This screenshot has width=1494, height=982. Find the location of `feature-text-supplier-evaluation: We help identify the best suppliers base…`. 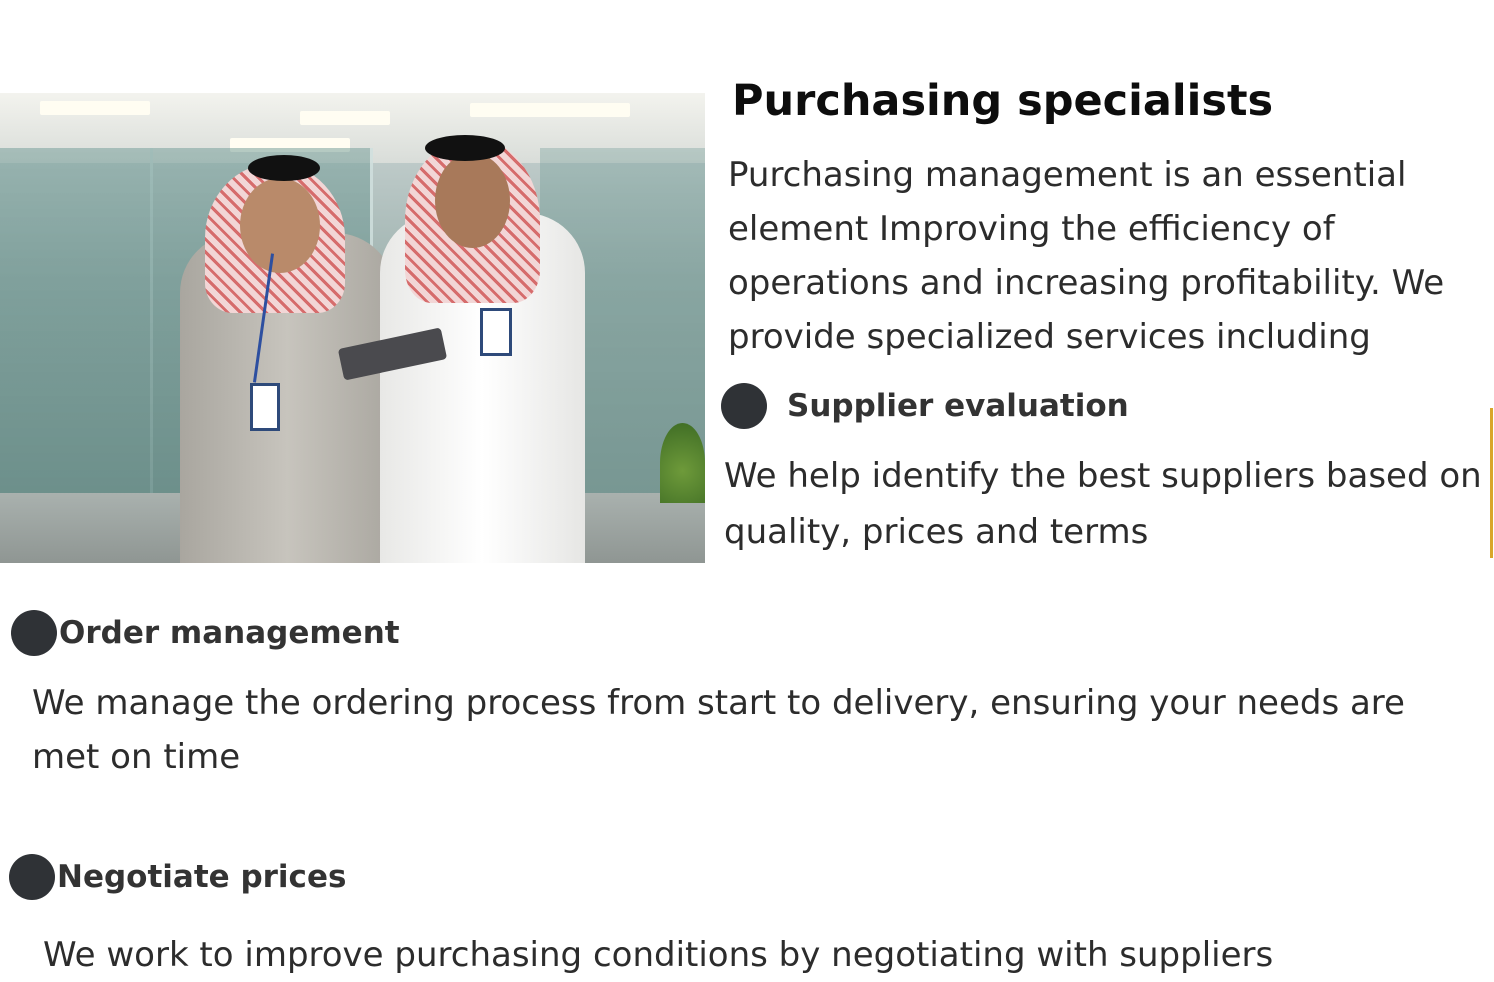

feature-text-supplier-evaluation: We help identify the best suppliers base… is located at coordinates (1103, 504).